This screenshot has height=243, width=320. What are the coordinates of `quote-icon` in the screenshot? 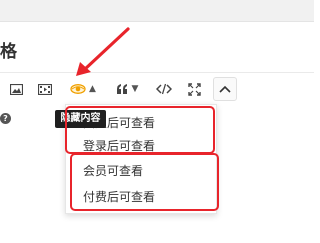 It's located at (121, 89).